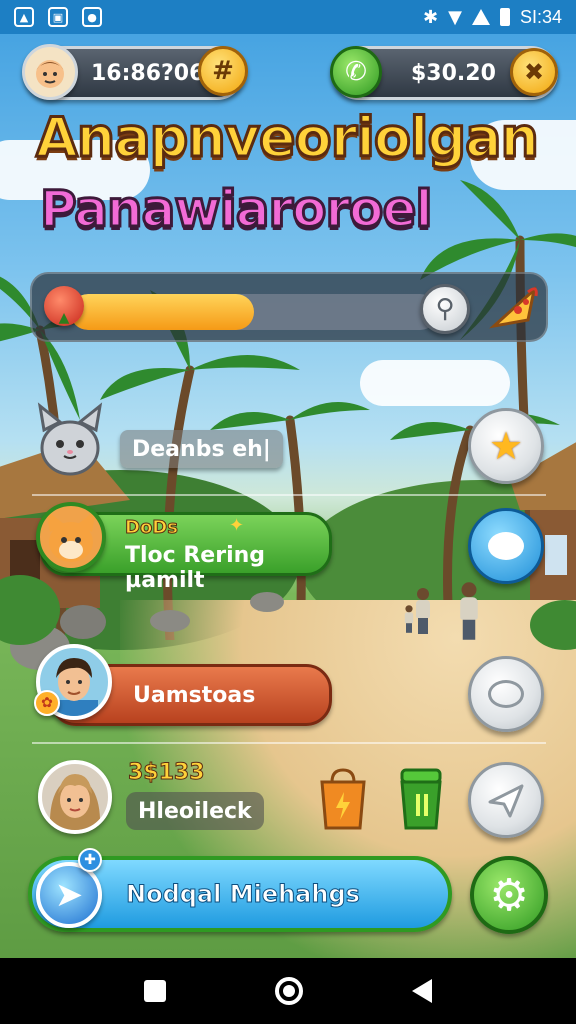 The width and height of the screenshot is (576, 1024). What do you see at coordinates (504, 17) in the screenshot?
I see `battery-icon` at bounding box center [504, 17].